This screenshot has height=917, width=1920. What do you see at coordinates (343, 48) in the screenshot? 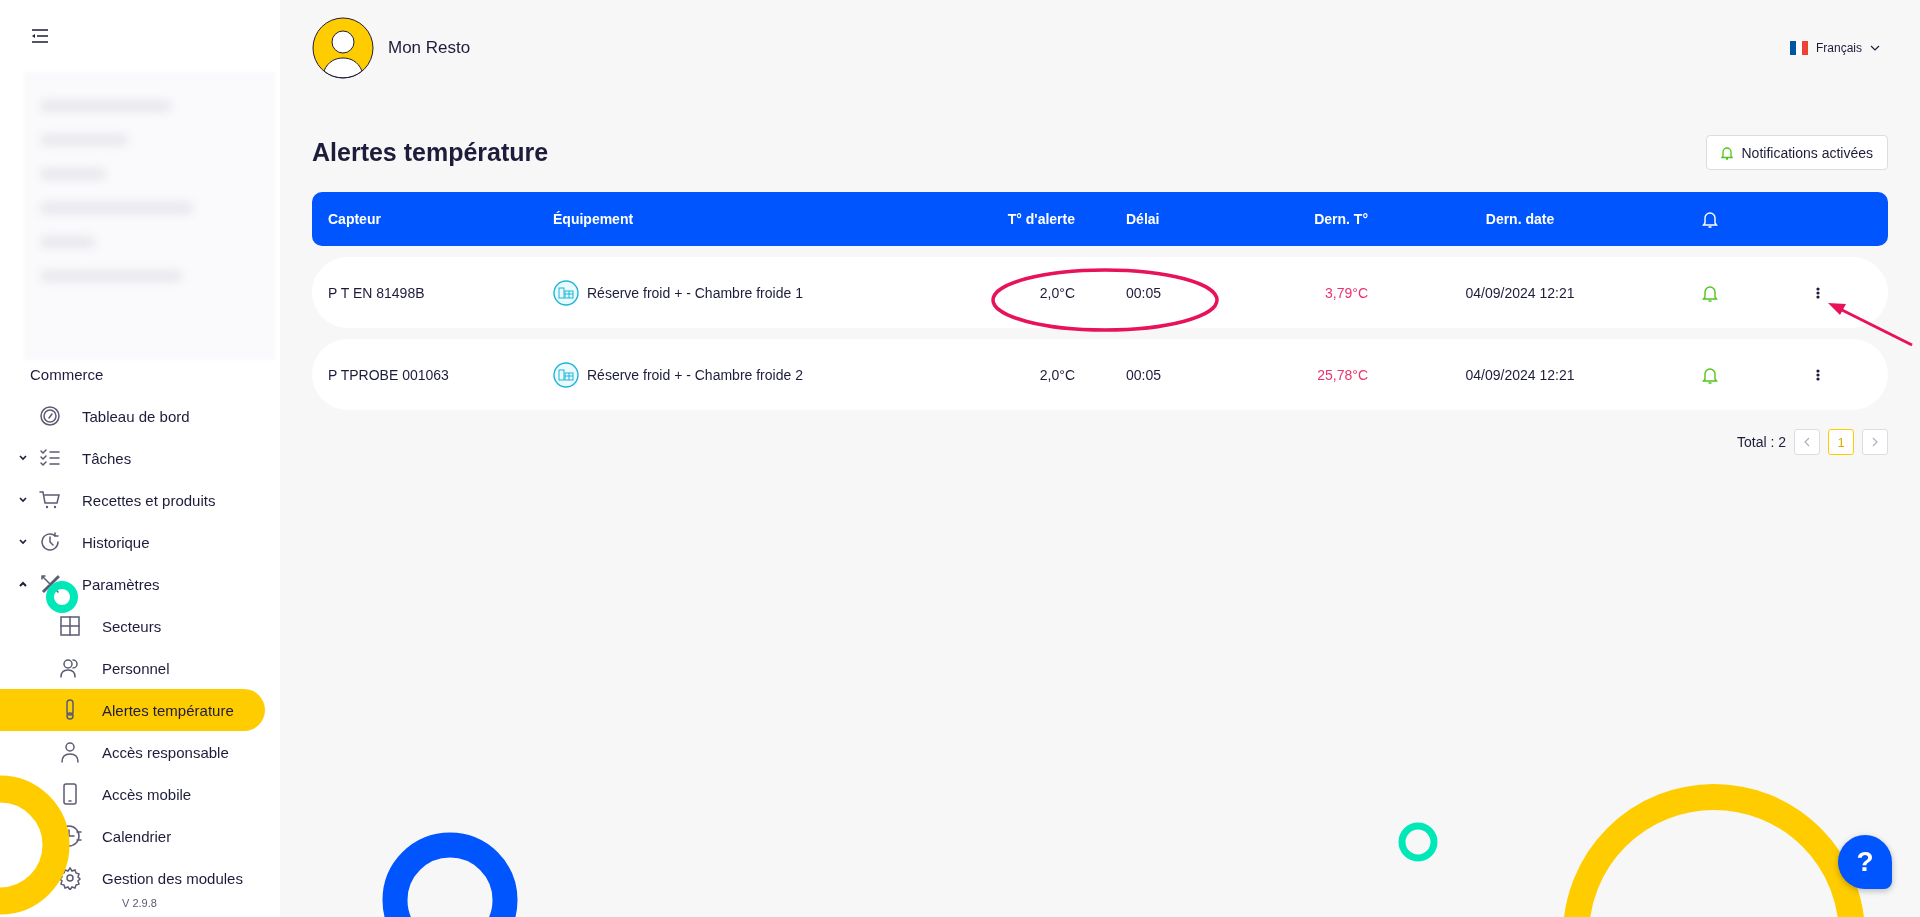
I see `avatar-icon` at bounding box center [343, 48].